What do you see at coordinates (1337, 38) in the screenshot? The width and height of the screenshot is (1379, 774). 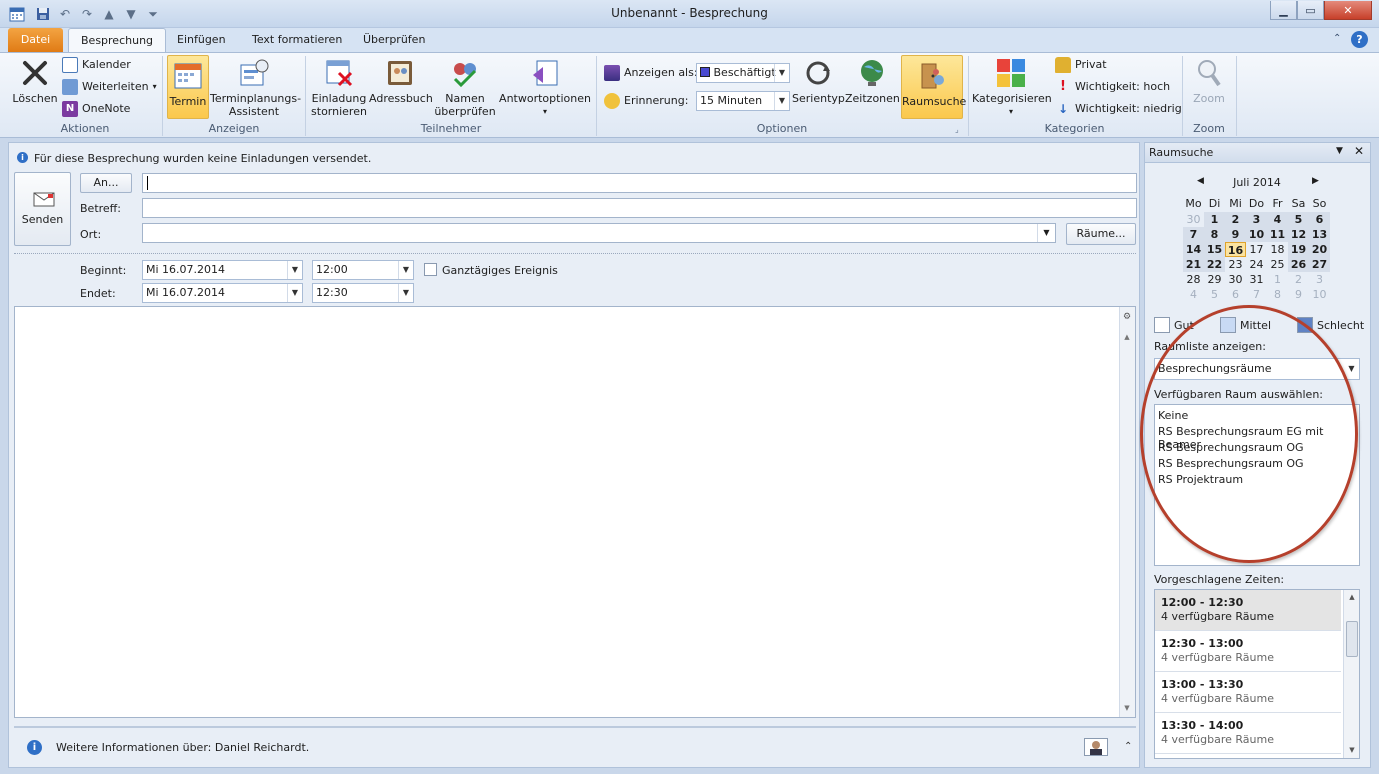 I see `collapse-ribbon-icon: ⌃` at bounding box center [1337, 38].